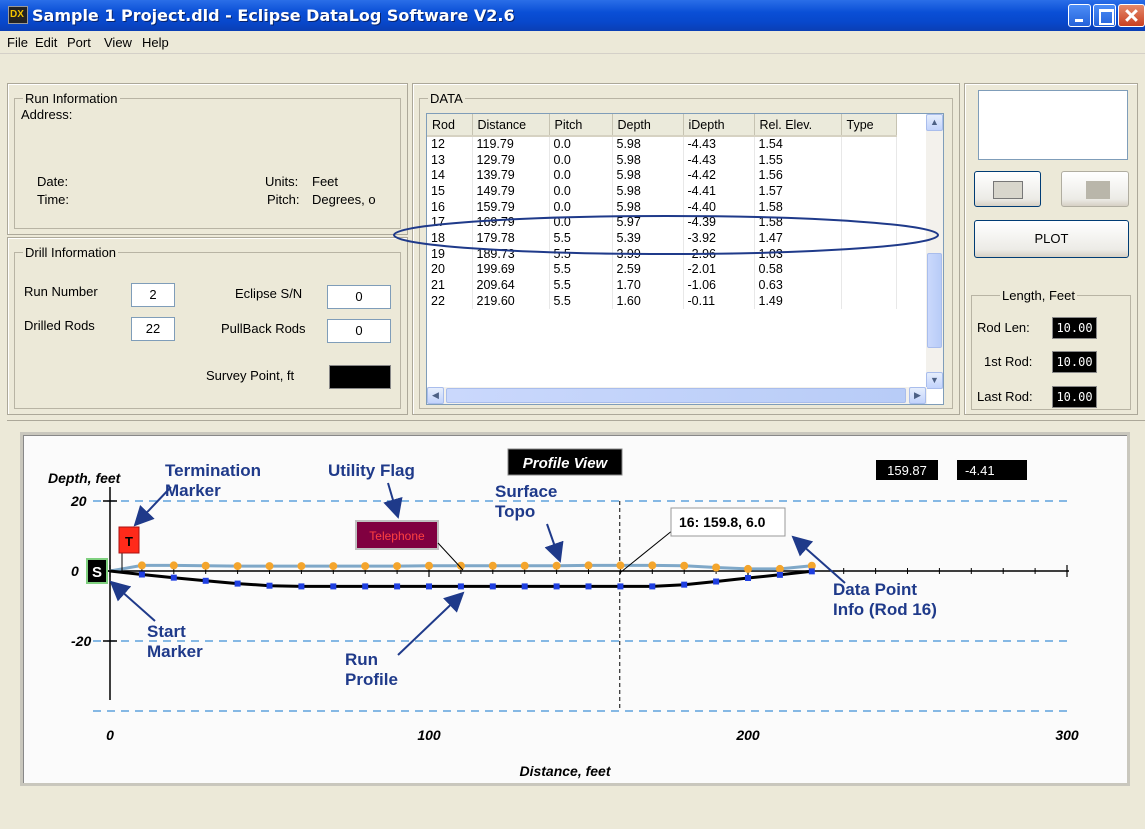 Image resolution: width=1145 pixels, height=829 pixels. I want to click on preview-box, so click(1053, 125).